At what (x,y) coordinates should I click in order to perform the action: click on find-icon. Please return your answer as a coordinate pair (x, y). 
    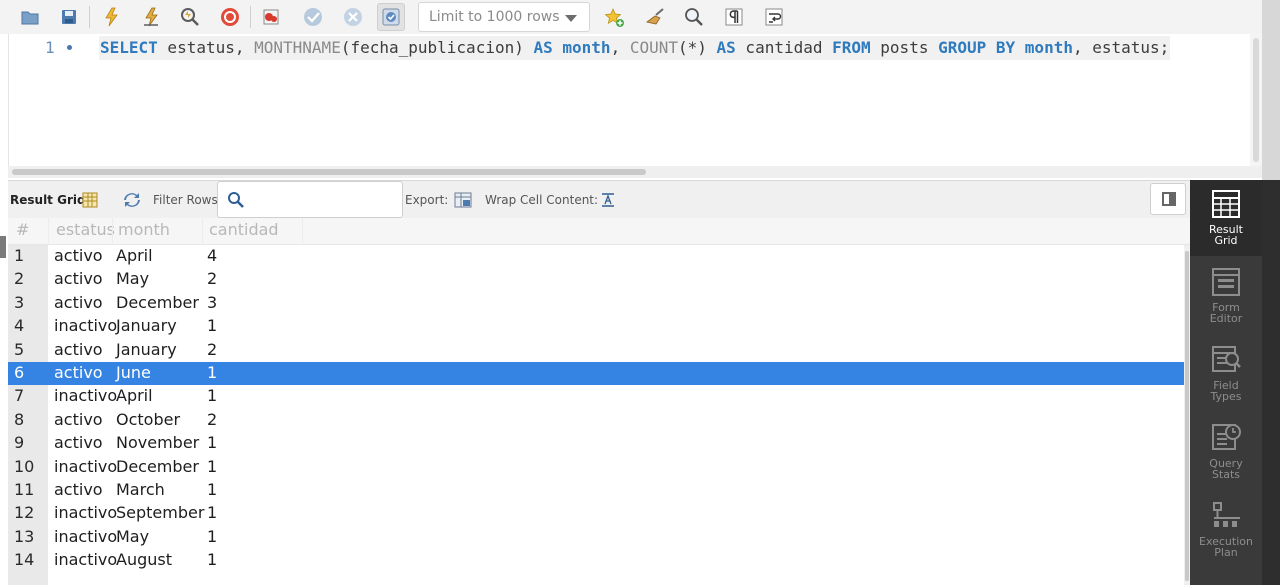
    Looking at the image, I should click on (694, 17).